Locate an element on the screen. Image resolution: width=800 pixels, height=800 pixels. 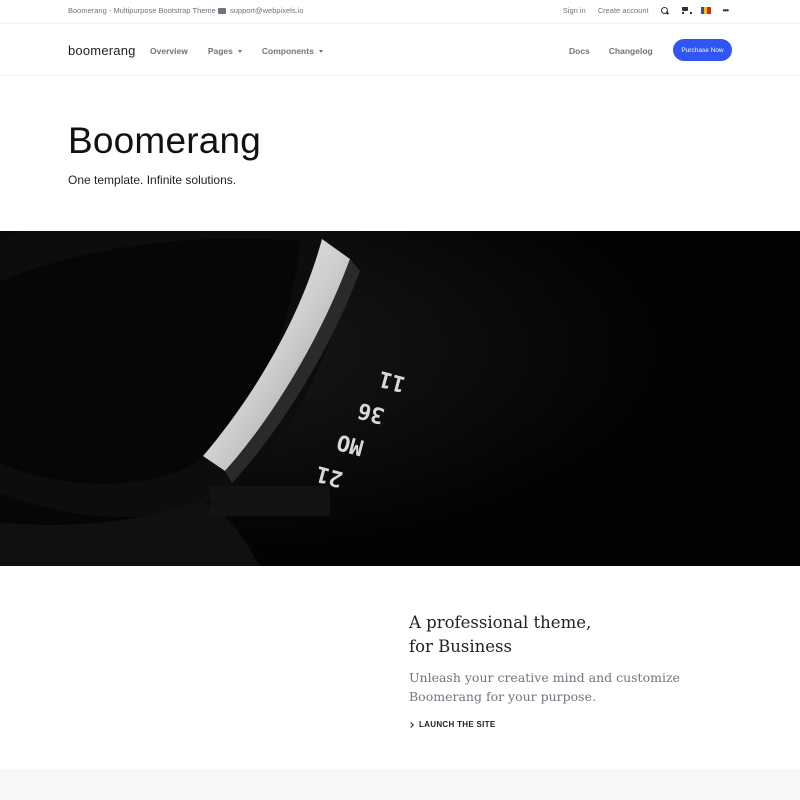
top-bar-actions: Sign in Create account ••• is located at coordinates (646, 10).